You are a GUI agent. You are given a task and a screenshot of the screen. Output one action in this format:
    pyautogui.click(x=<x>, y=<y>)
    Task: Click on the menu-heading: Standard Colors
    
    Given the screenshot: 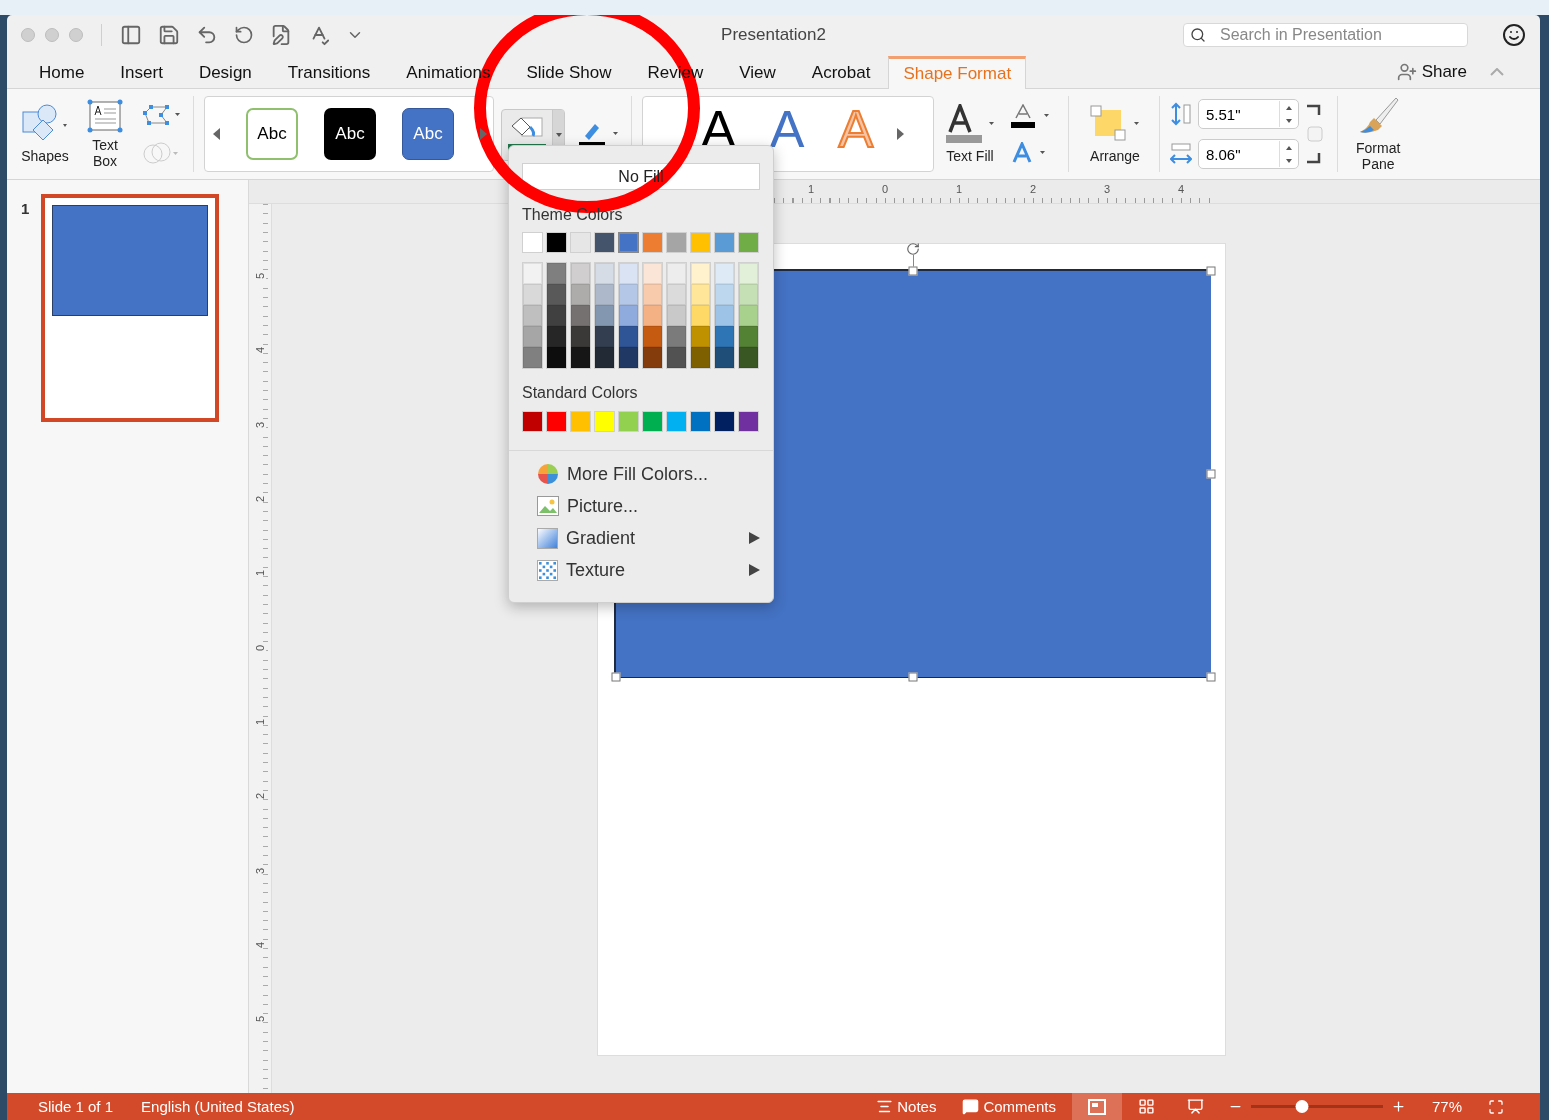 What is the action you would take?
    pyautogui.click(x=580, y=393)
    